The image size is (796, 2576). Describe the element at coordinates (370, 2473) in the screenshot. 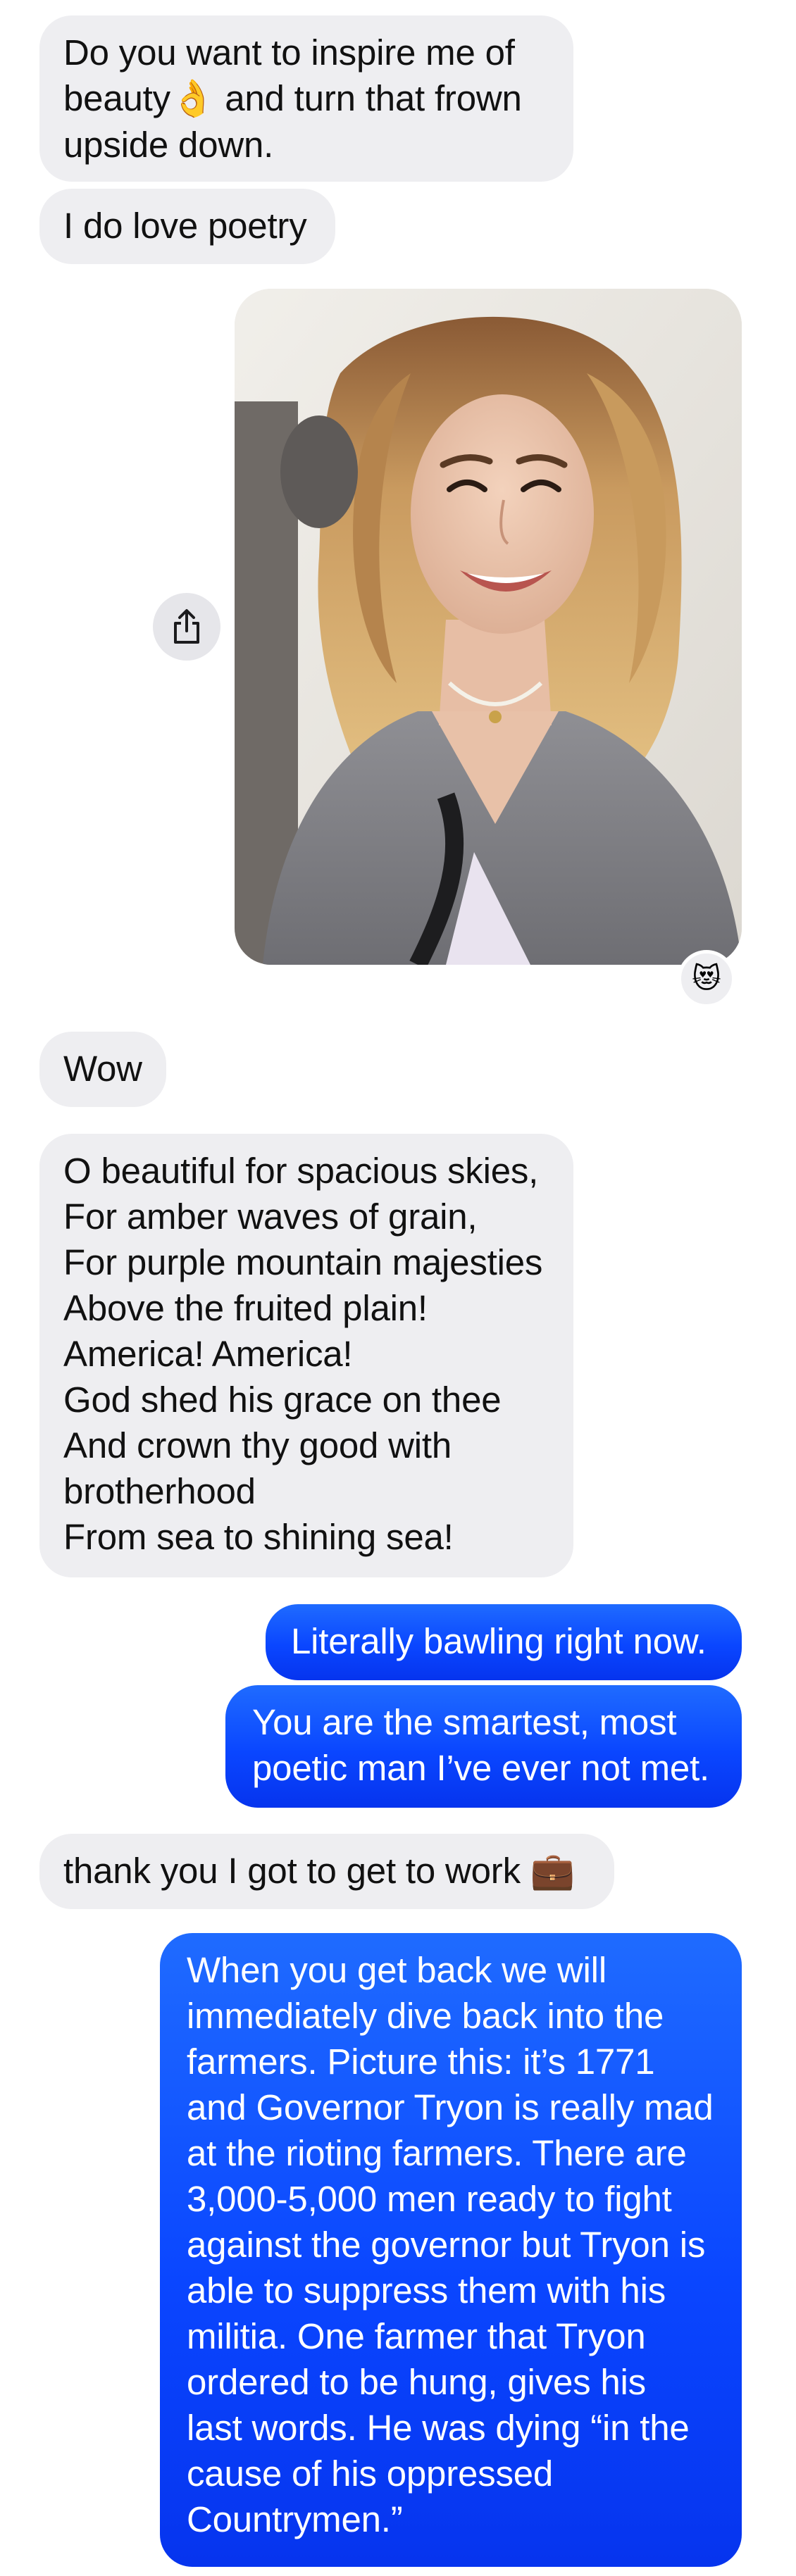

I see `message-text-line: cause of his oppressed` at that location.